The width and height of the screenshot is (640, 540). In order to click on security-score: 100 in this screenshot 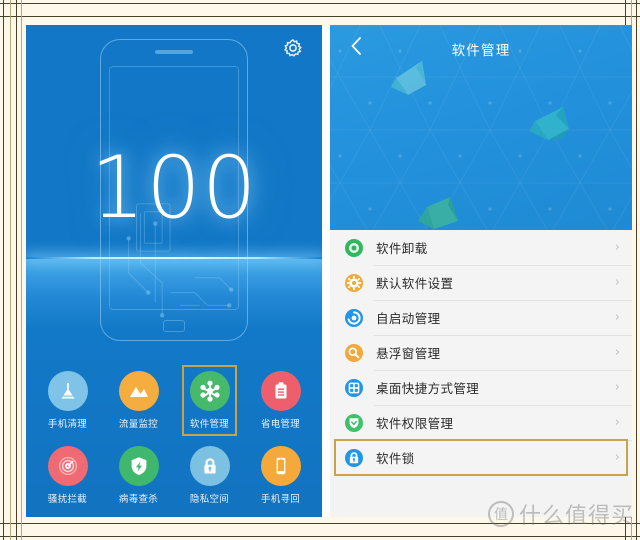, I will do `click(174, 188)`.